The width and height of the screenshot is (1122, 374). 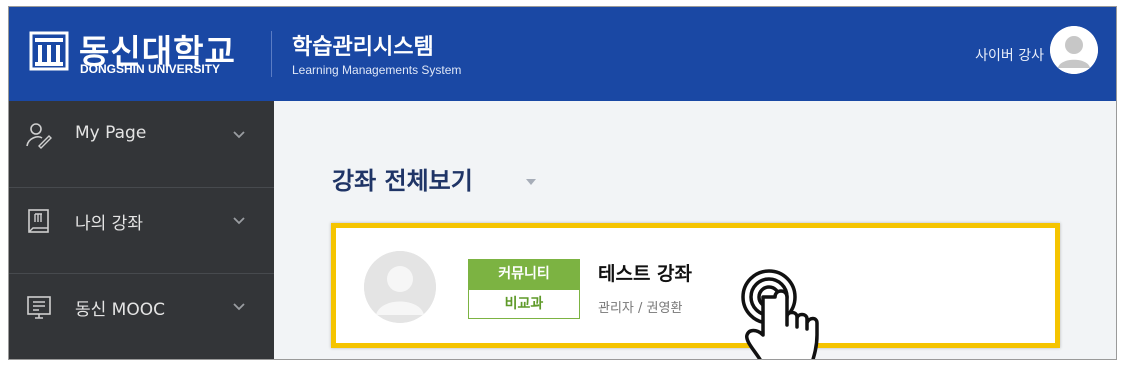 I want to click on caret-down-icon, so click(x=531, y=182).